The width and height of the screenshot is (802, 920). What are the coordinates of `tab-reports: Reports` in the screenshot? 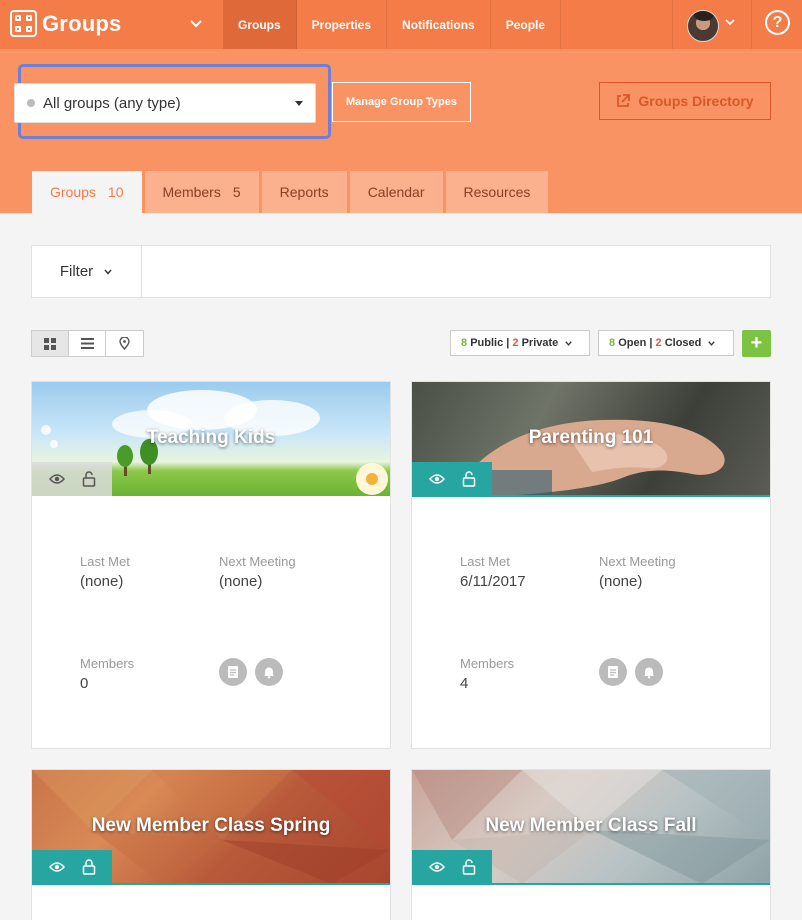 It's located at (304, 192).